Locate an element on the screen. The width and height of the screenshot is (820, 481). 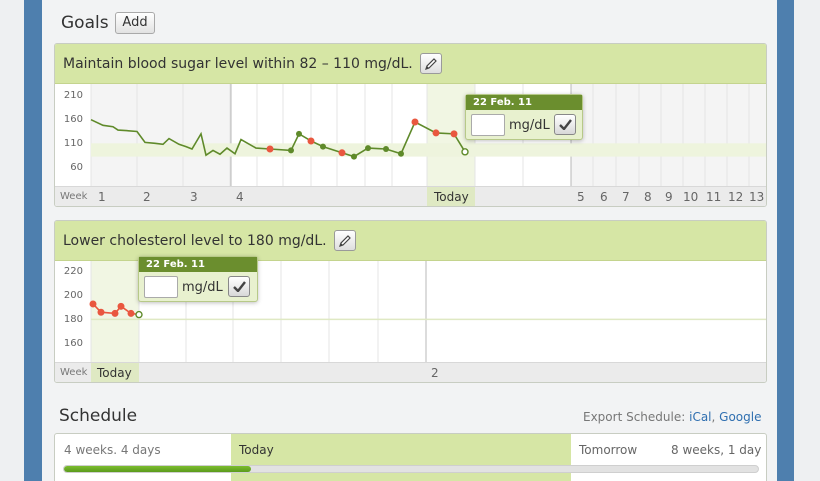
week-number: 6 is located at coordinates (604, 197).